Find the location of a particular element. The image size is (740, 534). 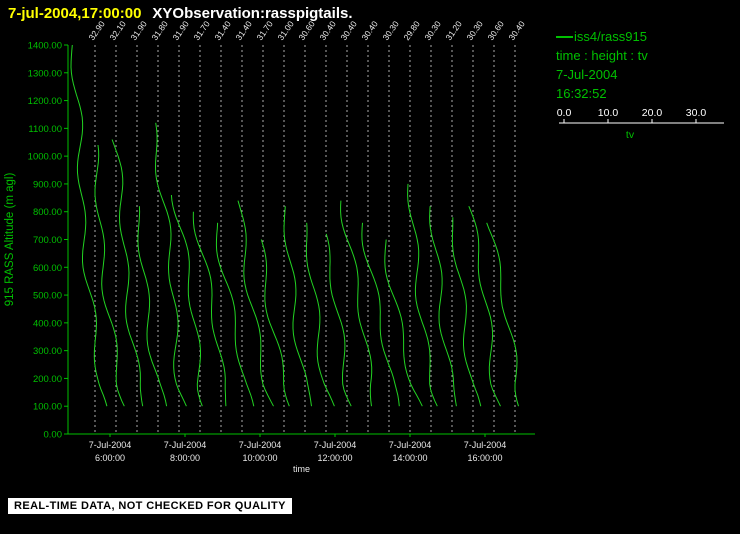

x-tick-time: 16:00:00 is located at coordinates (484, 458).